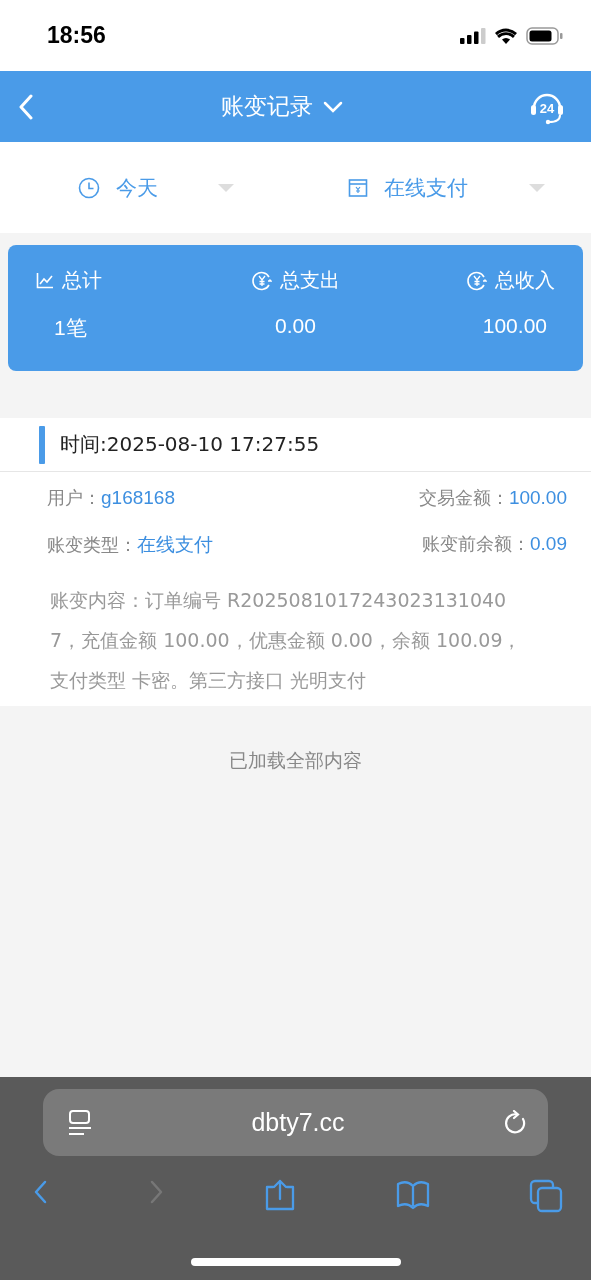 The width and height of the screenshot is (591, 1280). I want to click on record-field: 交易金额：100.00, so click(492, 497).